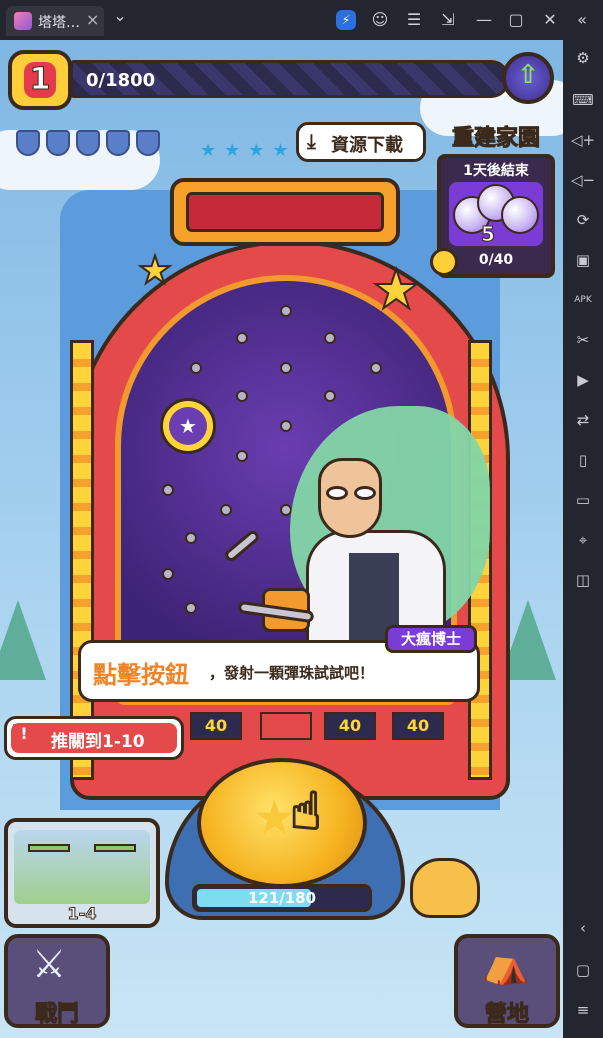 The height and width of the screenshot is (1038, 603). What do you see at coordinates (444, 262) in the screenshot?
I see `key-icon` at bounding box center [444, 262].